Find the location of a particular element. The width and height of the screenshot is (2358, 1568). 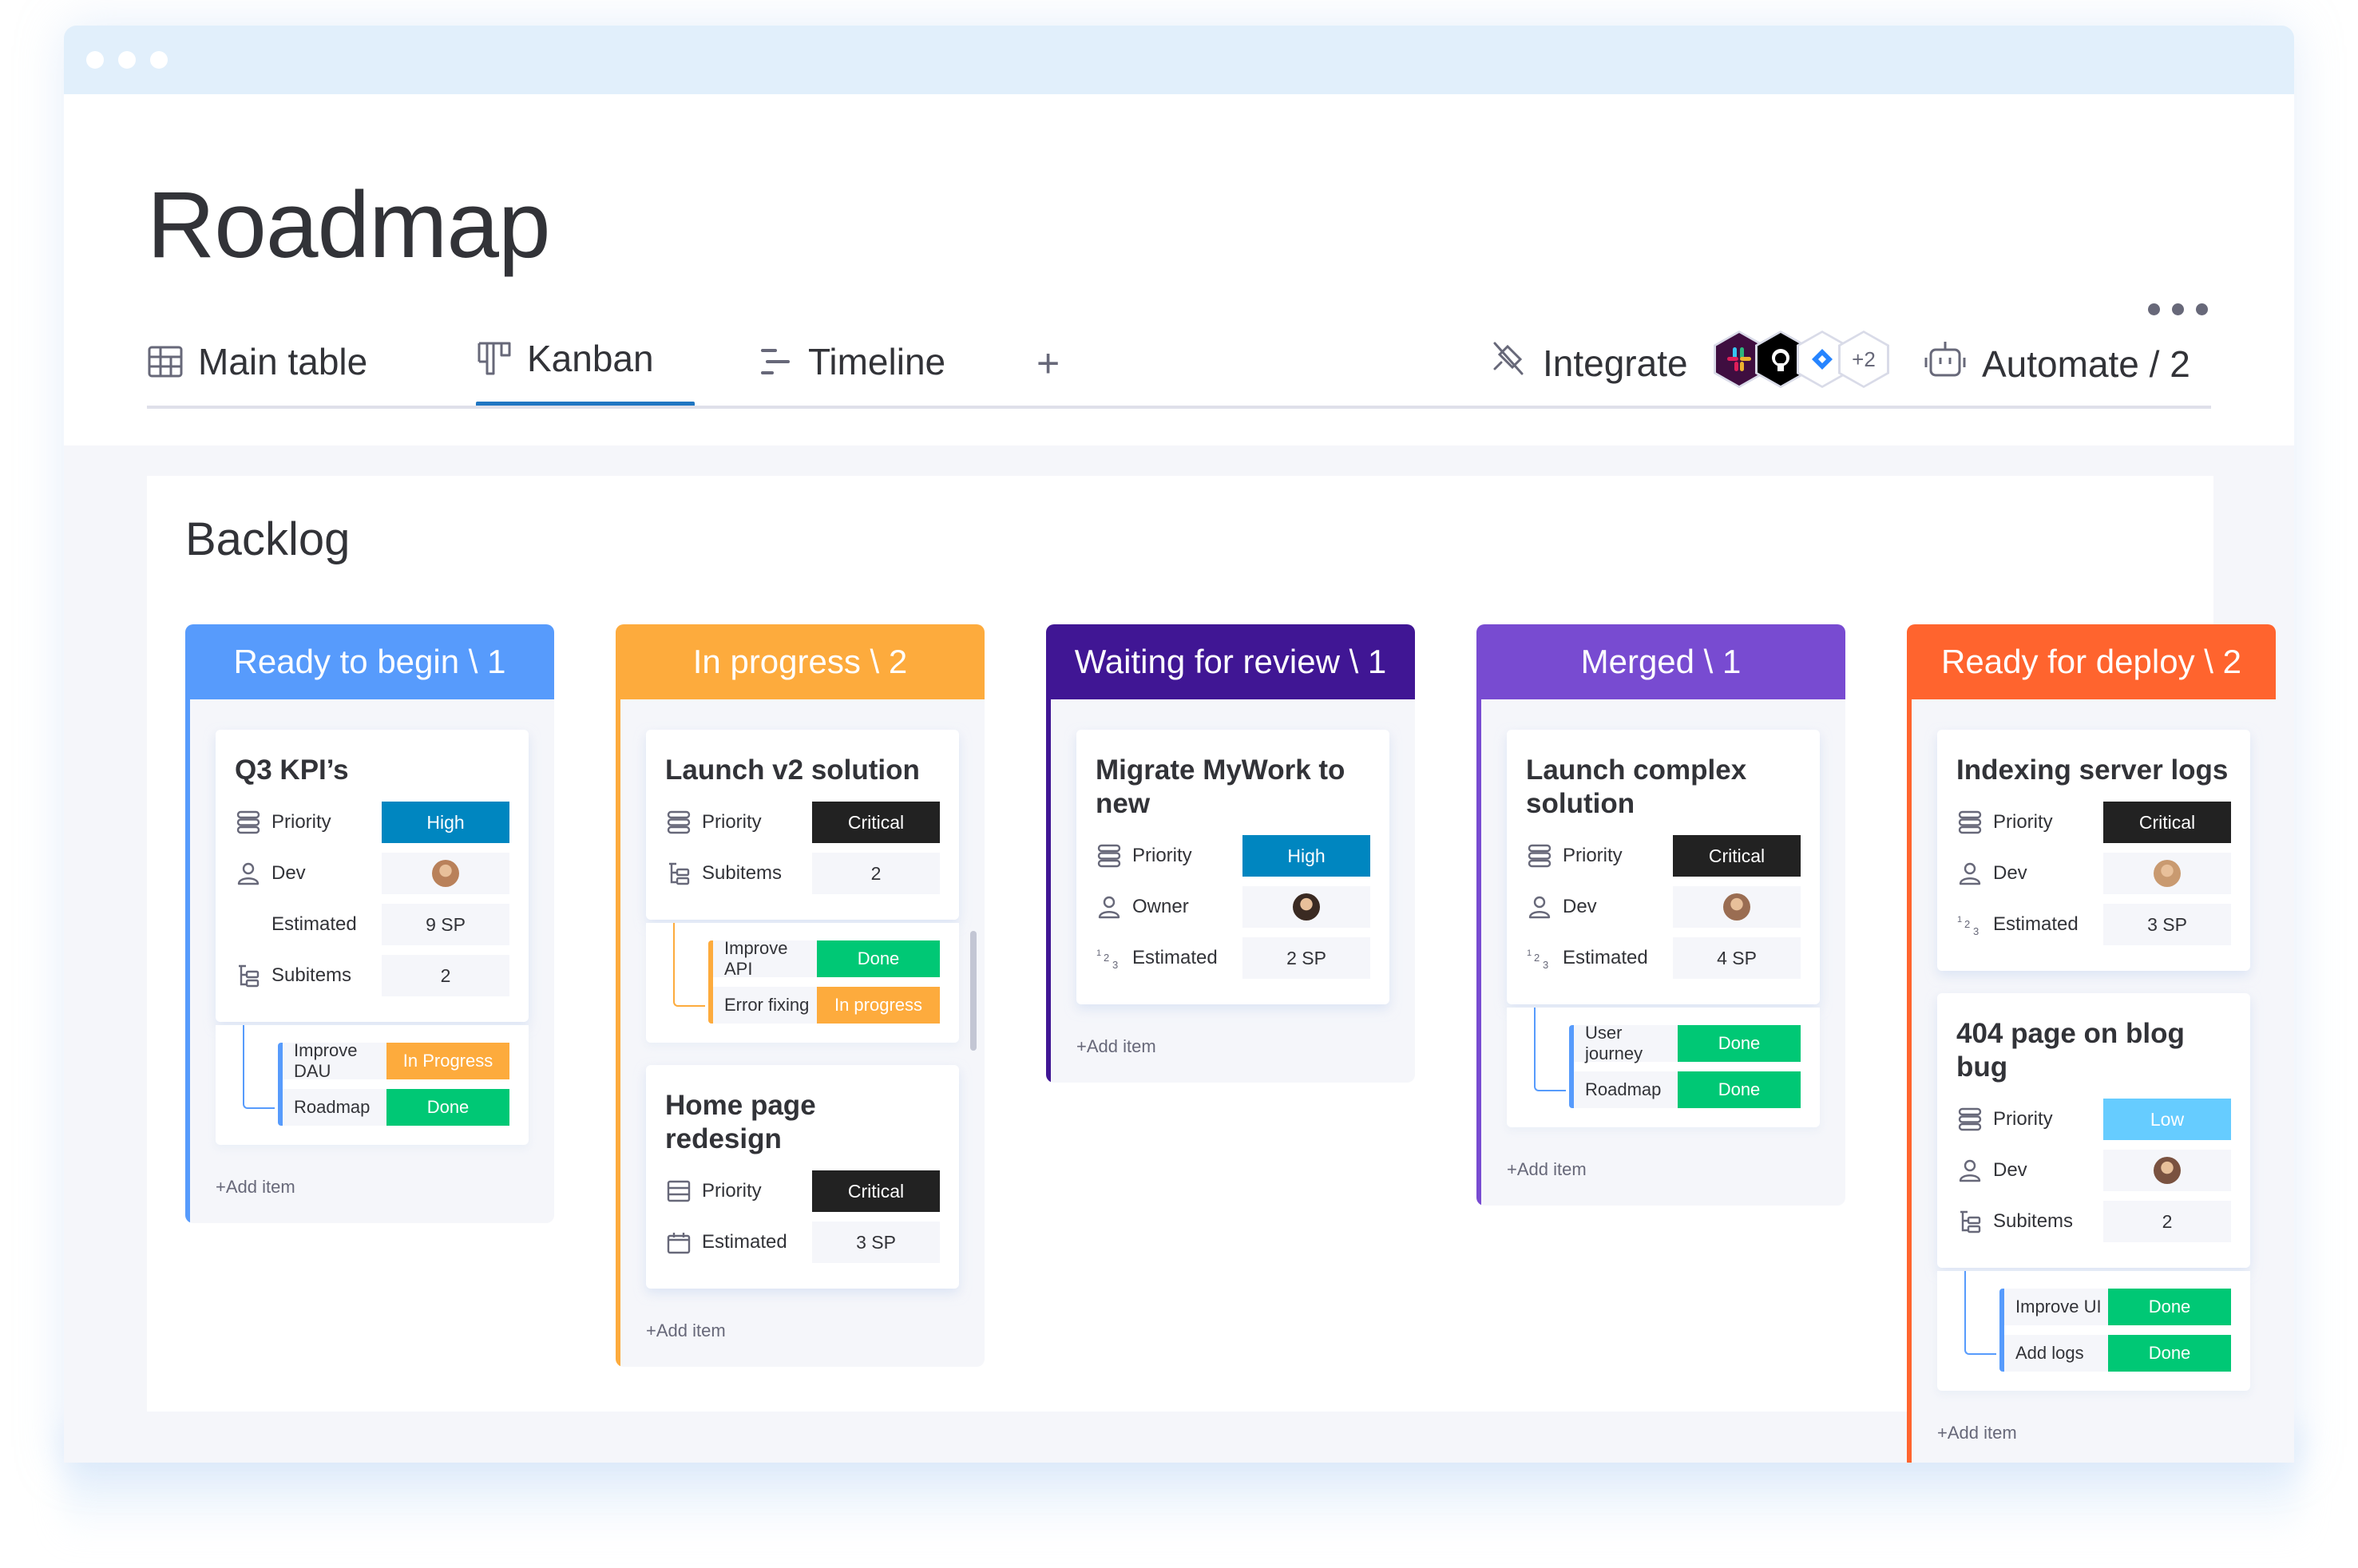

card-field-row: 1 2 3 Estimated 3 SP is located at coordinates (2093, 925).